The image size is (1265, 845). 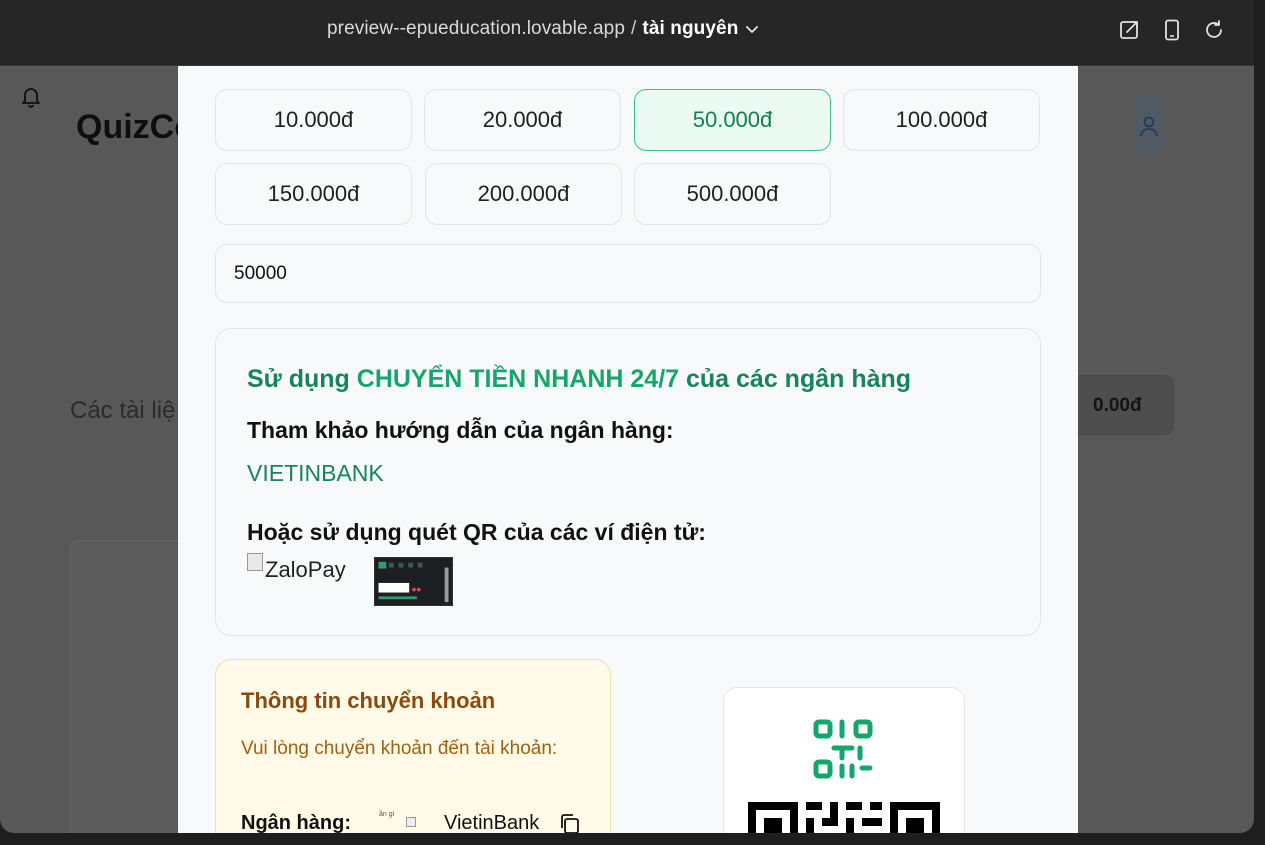 What do you see at coordinates (752, 29) in the screenshot?
I see `chevron-down-icon` at bounding box center [752, 29].